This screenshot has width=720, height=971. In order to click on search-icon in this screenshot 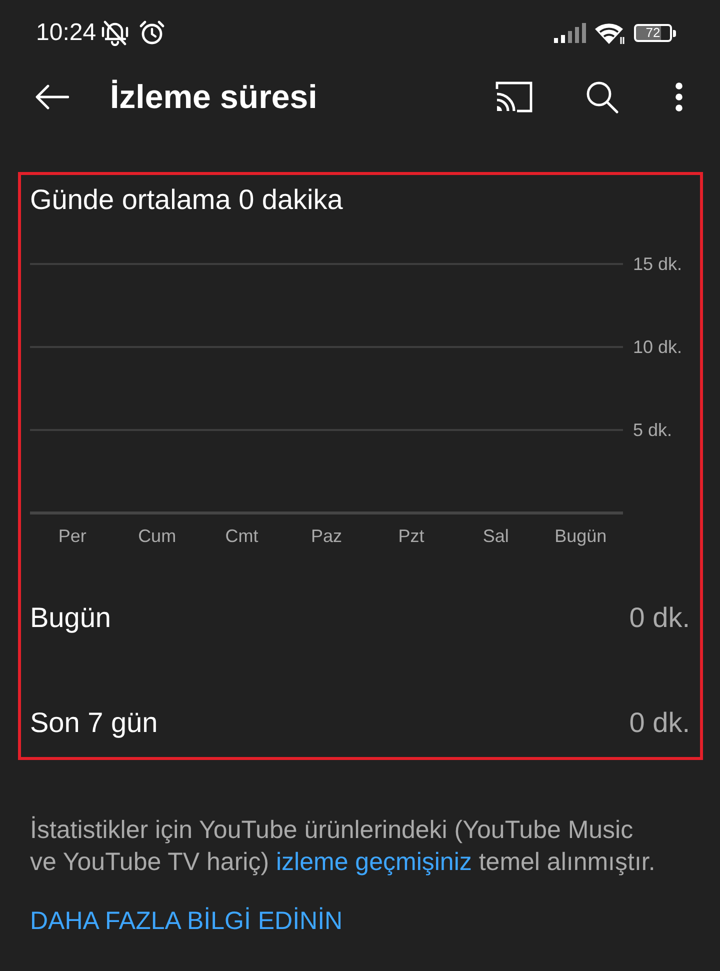, I will do `click(602, 97)`.